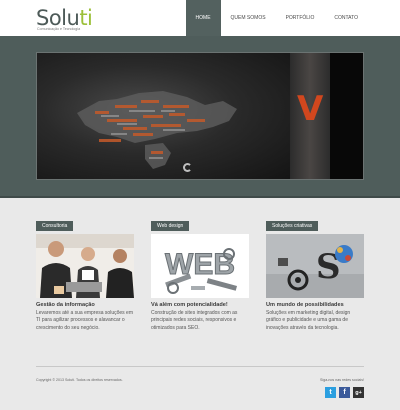 The width and height of the screenshot is (400, 410). I want to click on slide-image-strip: V, so click(310, 116).